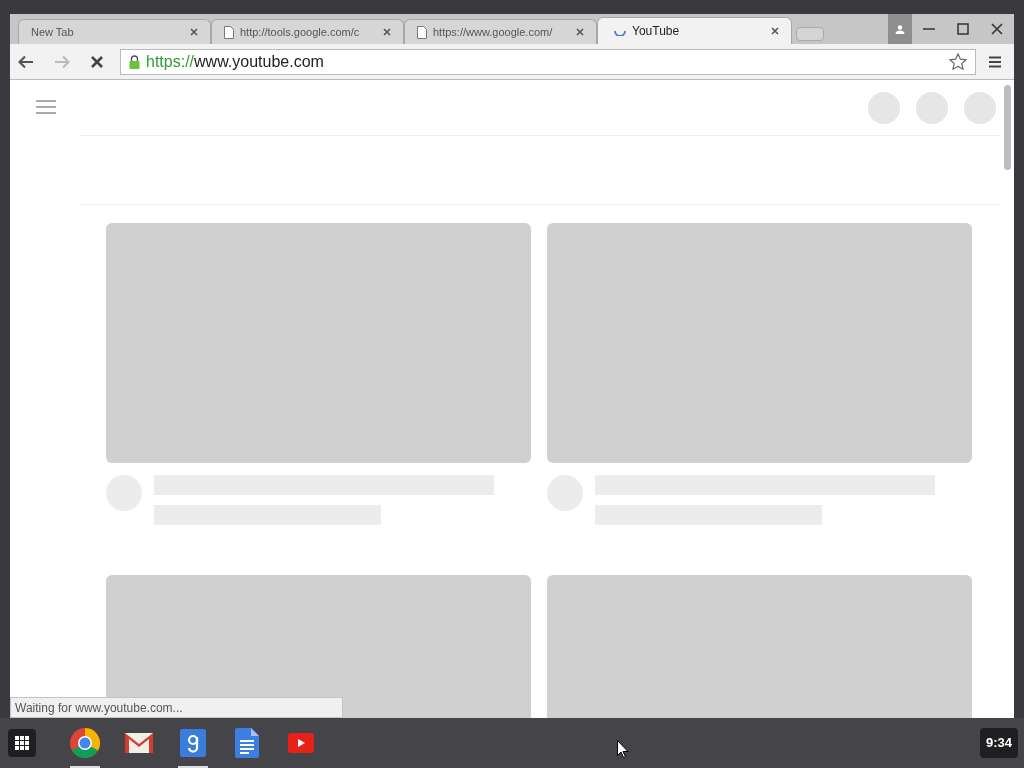 This screenshot has height=768, width=1024. What do you see at coordinates (26, 61) in the screenshot?
I see `back-arrow-icon` at bounding box center [26, 61].